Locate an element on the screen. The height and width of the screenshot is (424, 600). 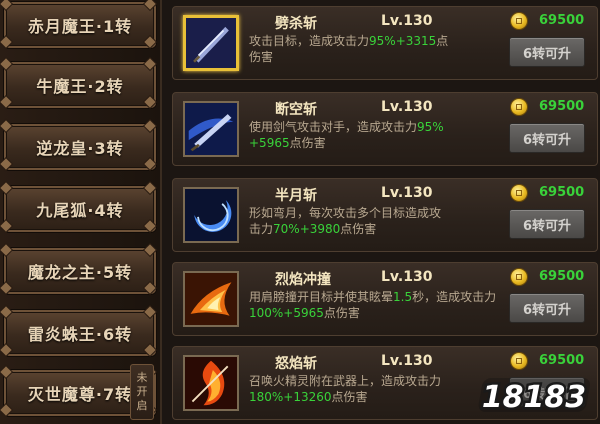
tier-label: 九尾狐·4转 is located at coordinates (80, 210).